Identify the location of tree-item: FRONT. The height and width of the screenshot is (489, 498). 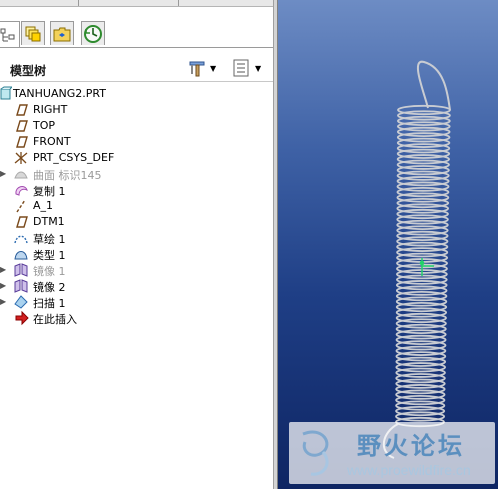
(136, 142).